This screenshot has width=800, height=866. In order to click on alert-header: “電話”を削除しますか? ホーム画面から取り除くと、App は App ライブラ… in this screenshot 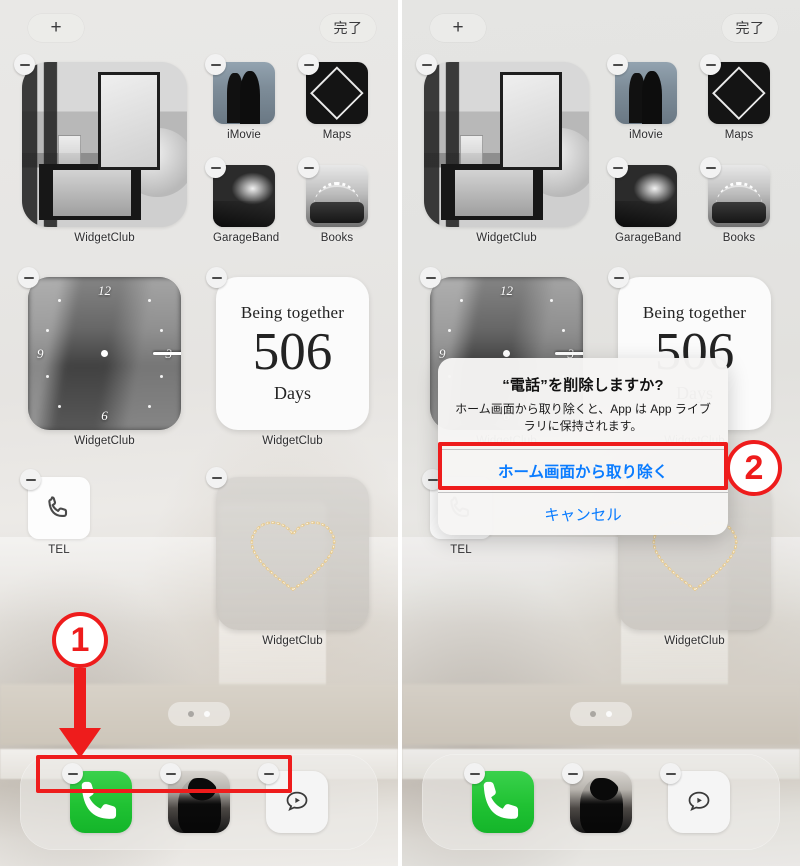, I will do `click(583, 403)`.